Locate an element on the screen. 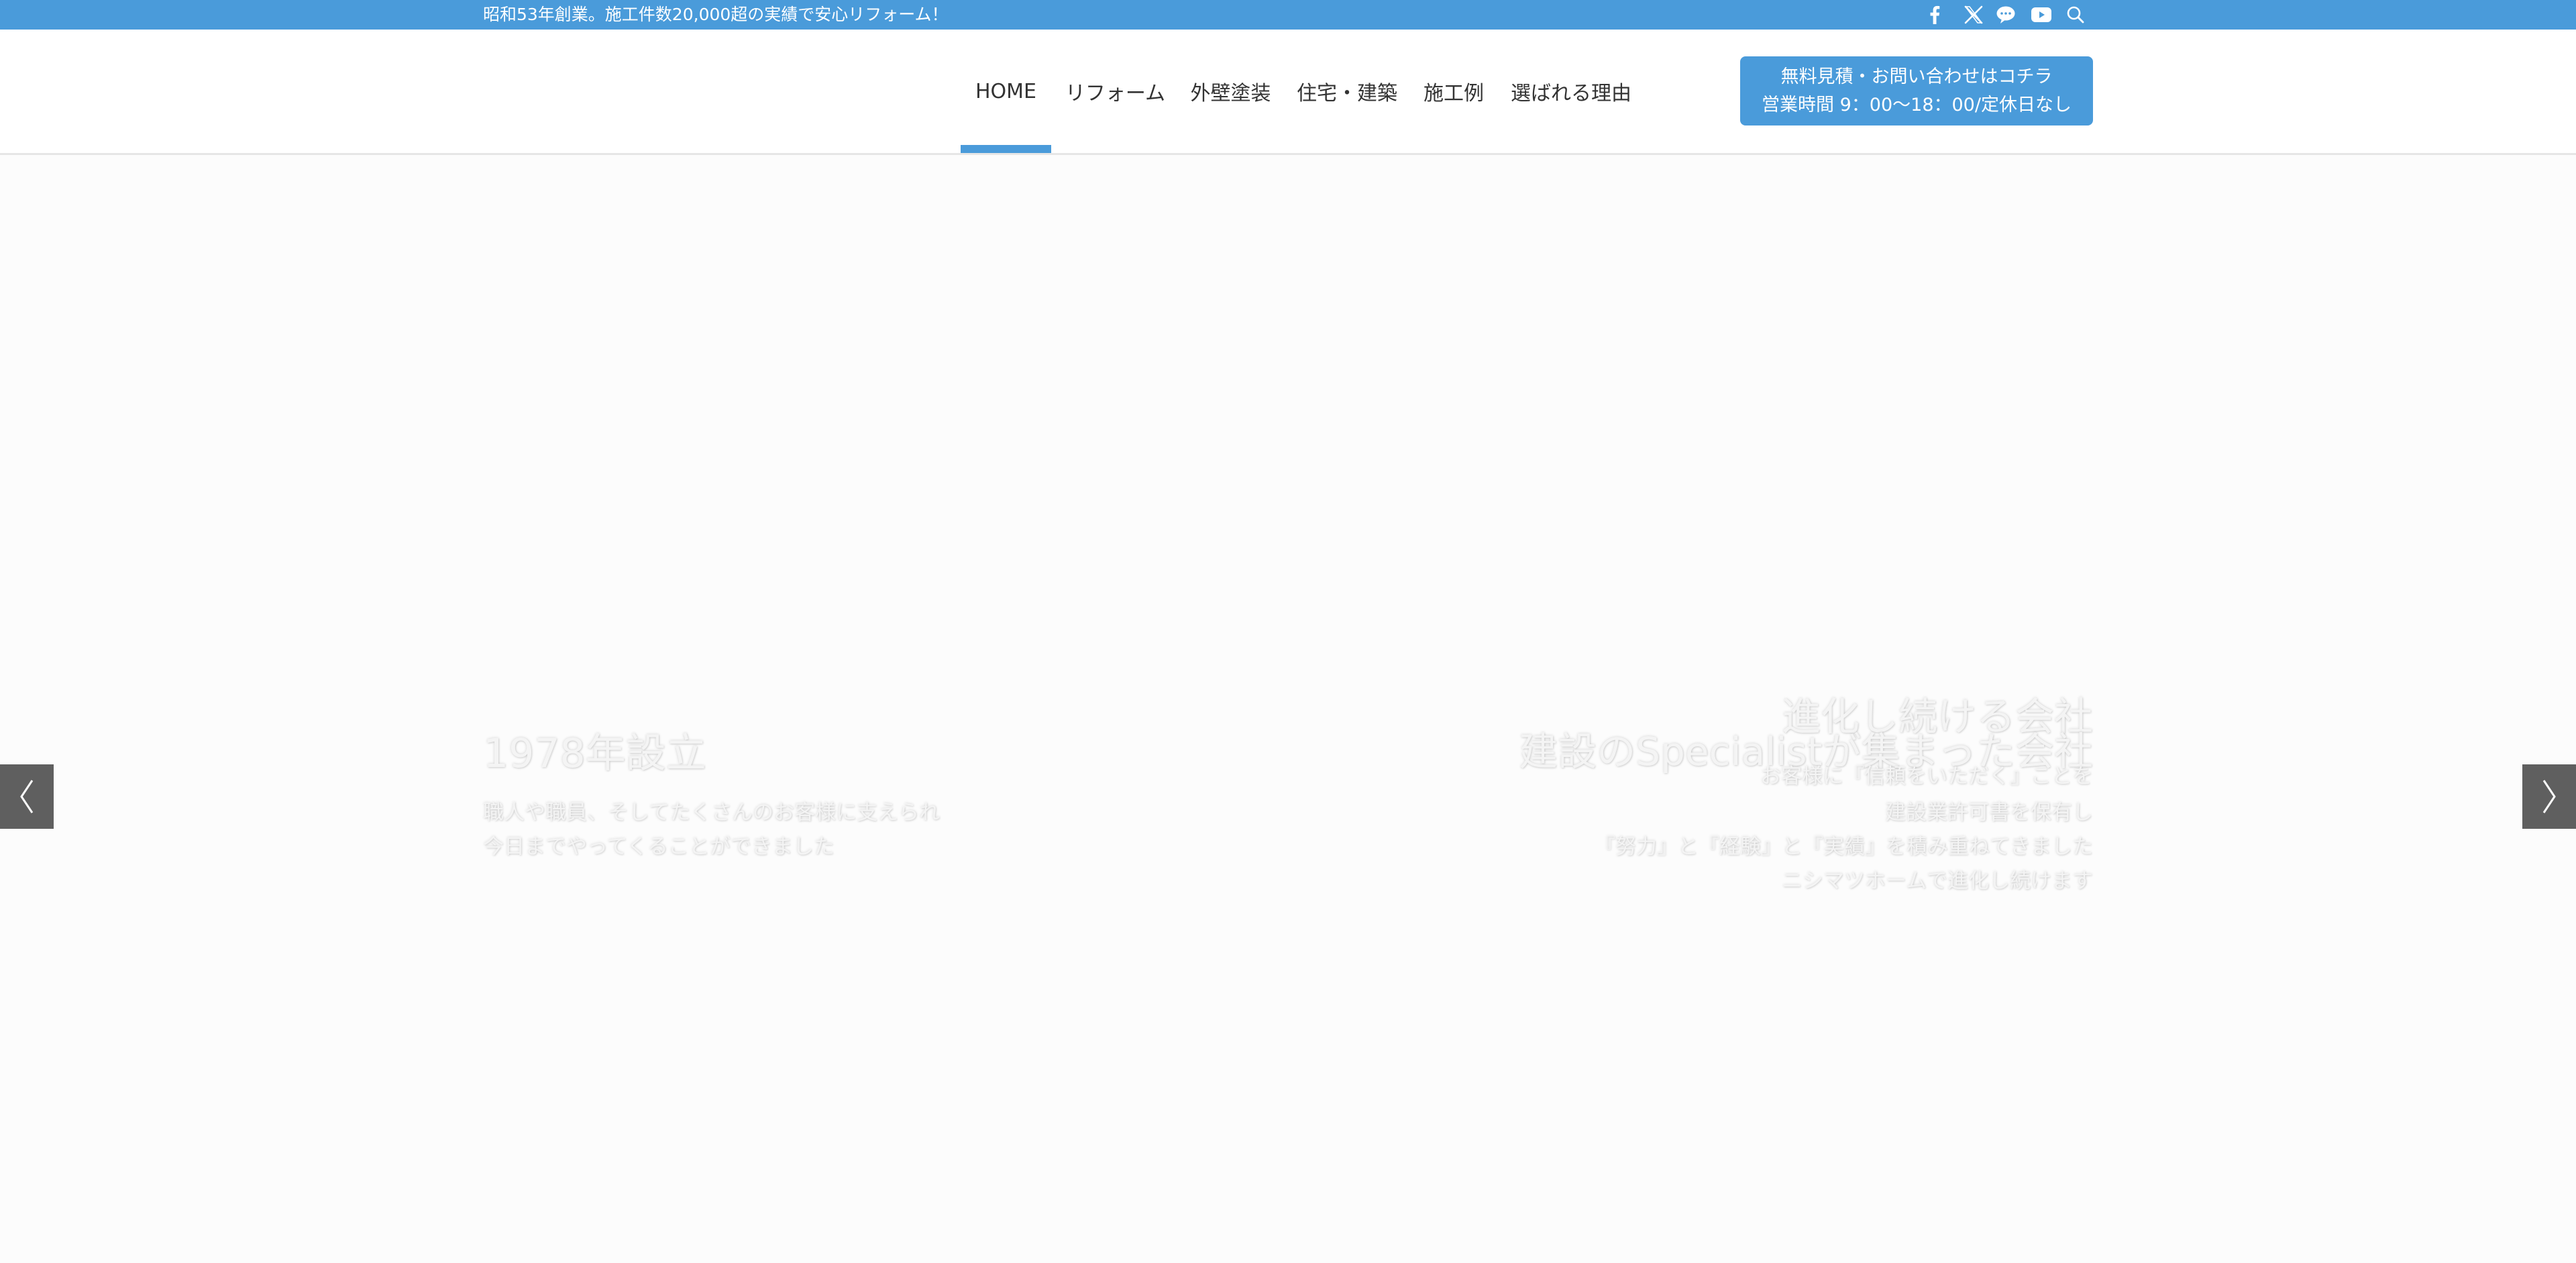 The height and width of the screenshot is (1263, 2576). nav-item-reasons: 選ばれる理由 is located at coordinates (1571, 92).